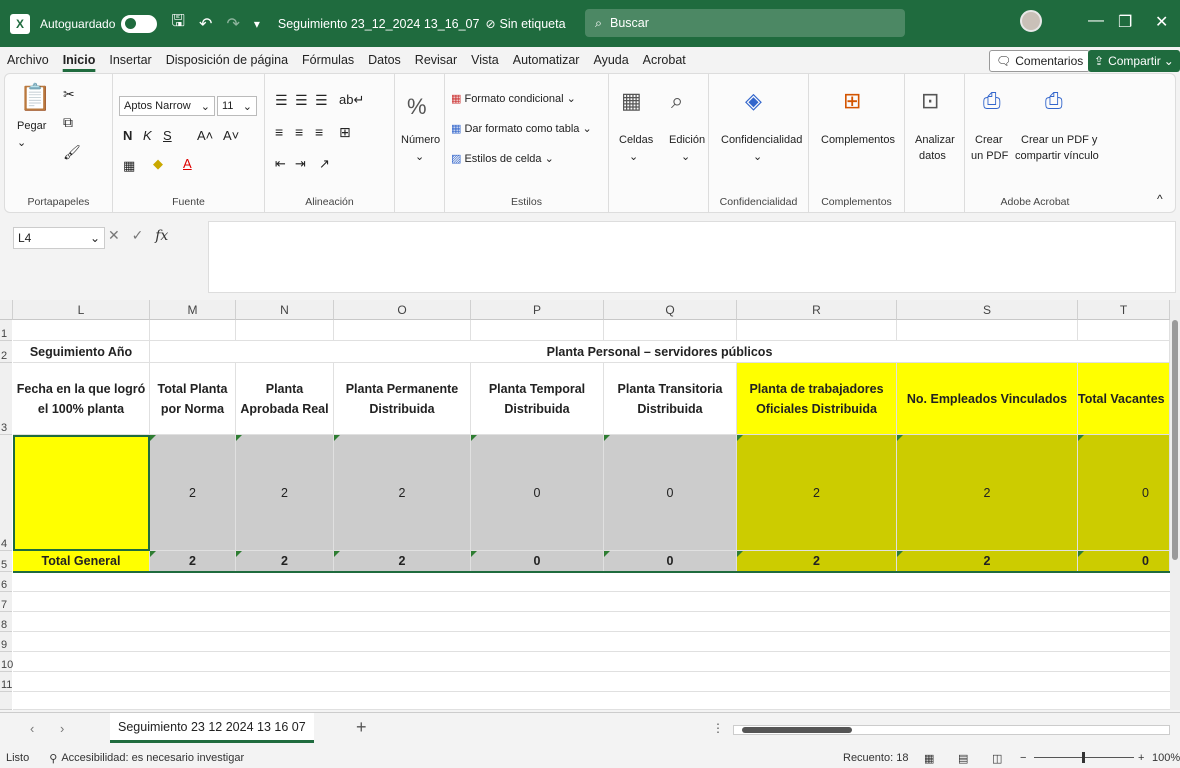 This screenshot has width=1180, height=768. I want to click on fill-color-icon: ◆, so click(158, 164).